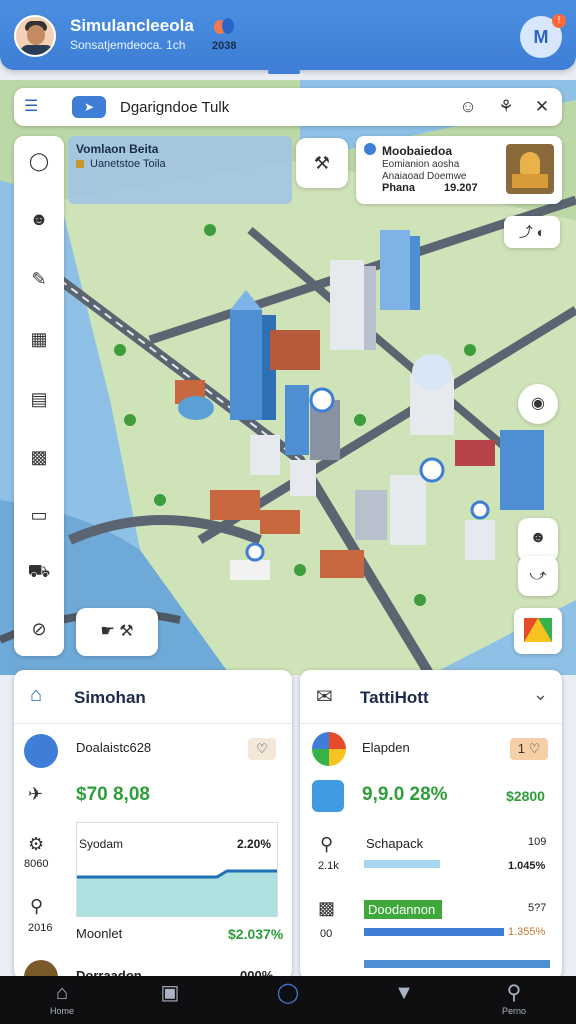 The width and height of the screenshot is (576, 1024). Describe the element at coordinates (39, 161) in the screenshot. I see `globe-icon: ◯` at that location.